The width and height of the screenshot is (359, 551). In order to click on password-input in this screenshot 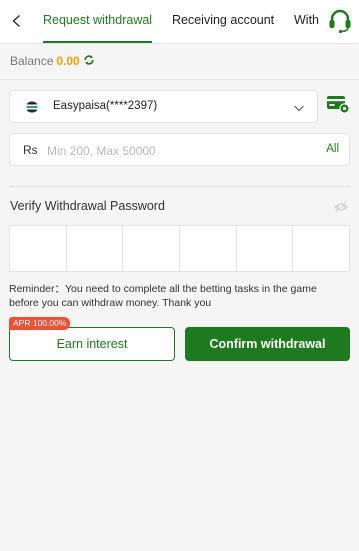, I will do `click(179, 248)`.